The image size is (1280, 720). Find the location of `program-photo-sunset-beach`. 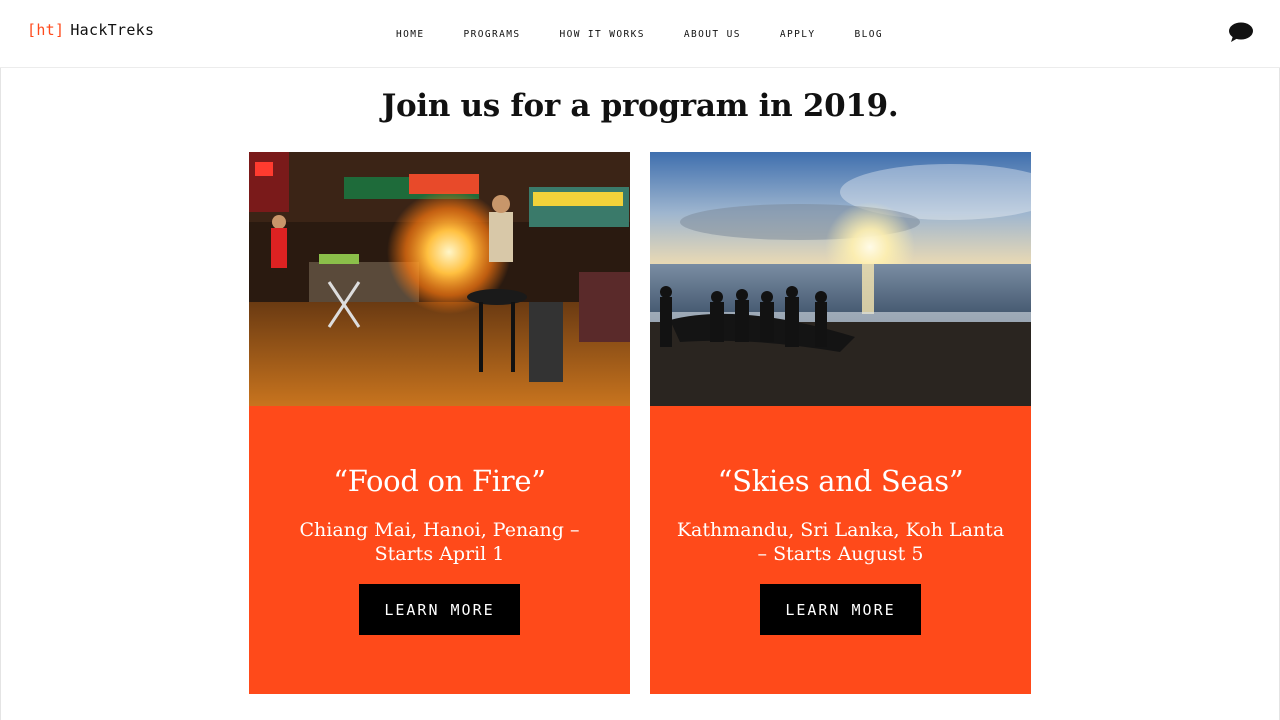

program-photo-sunset-beach is located at coordinates (840, 279).